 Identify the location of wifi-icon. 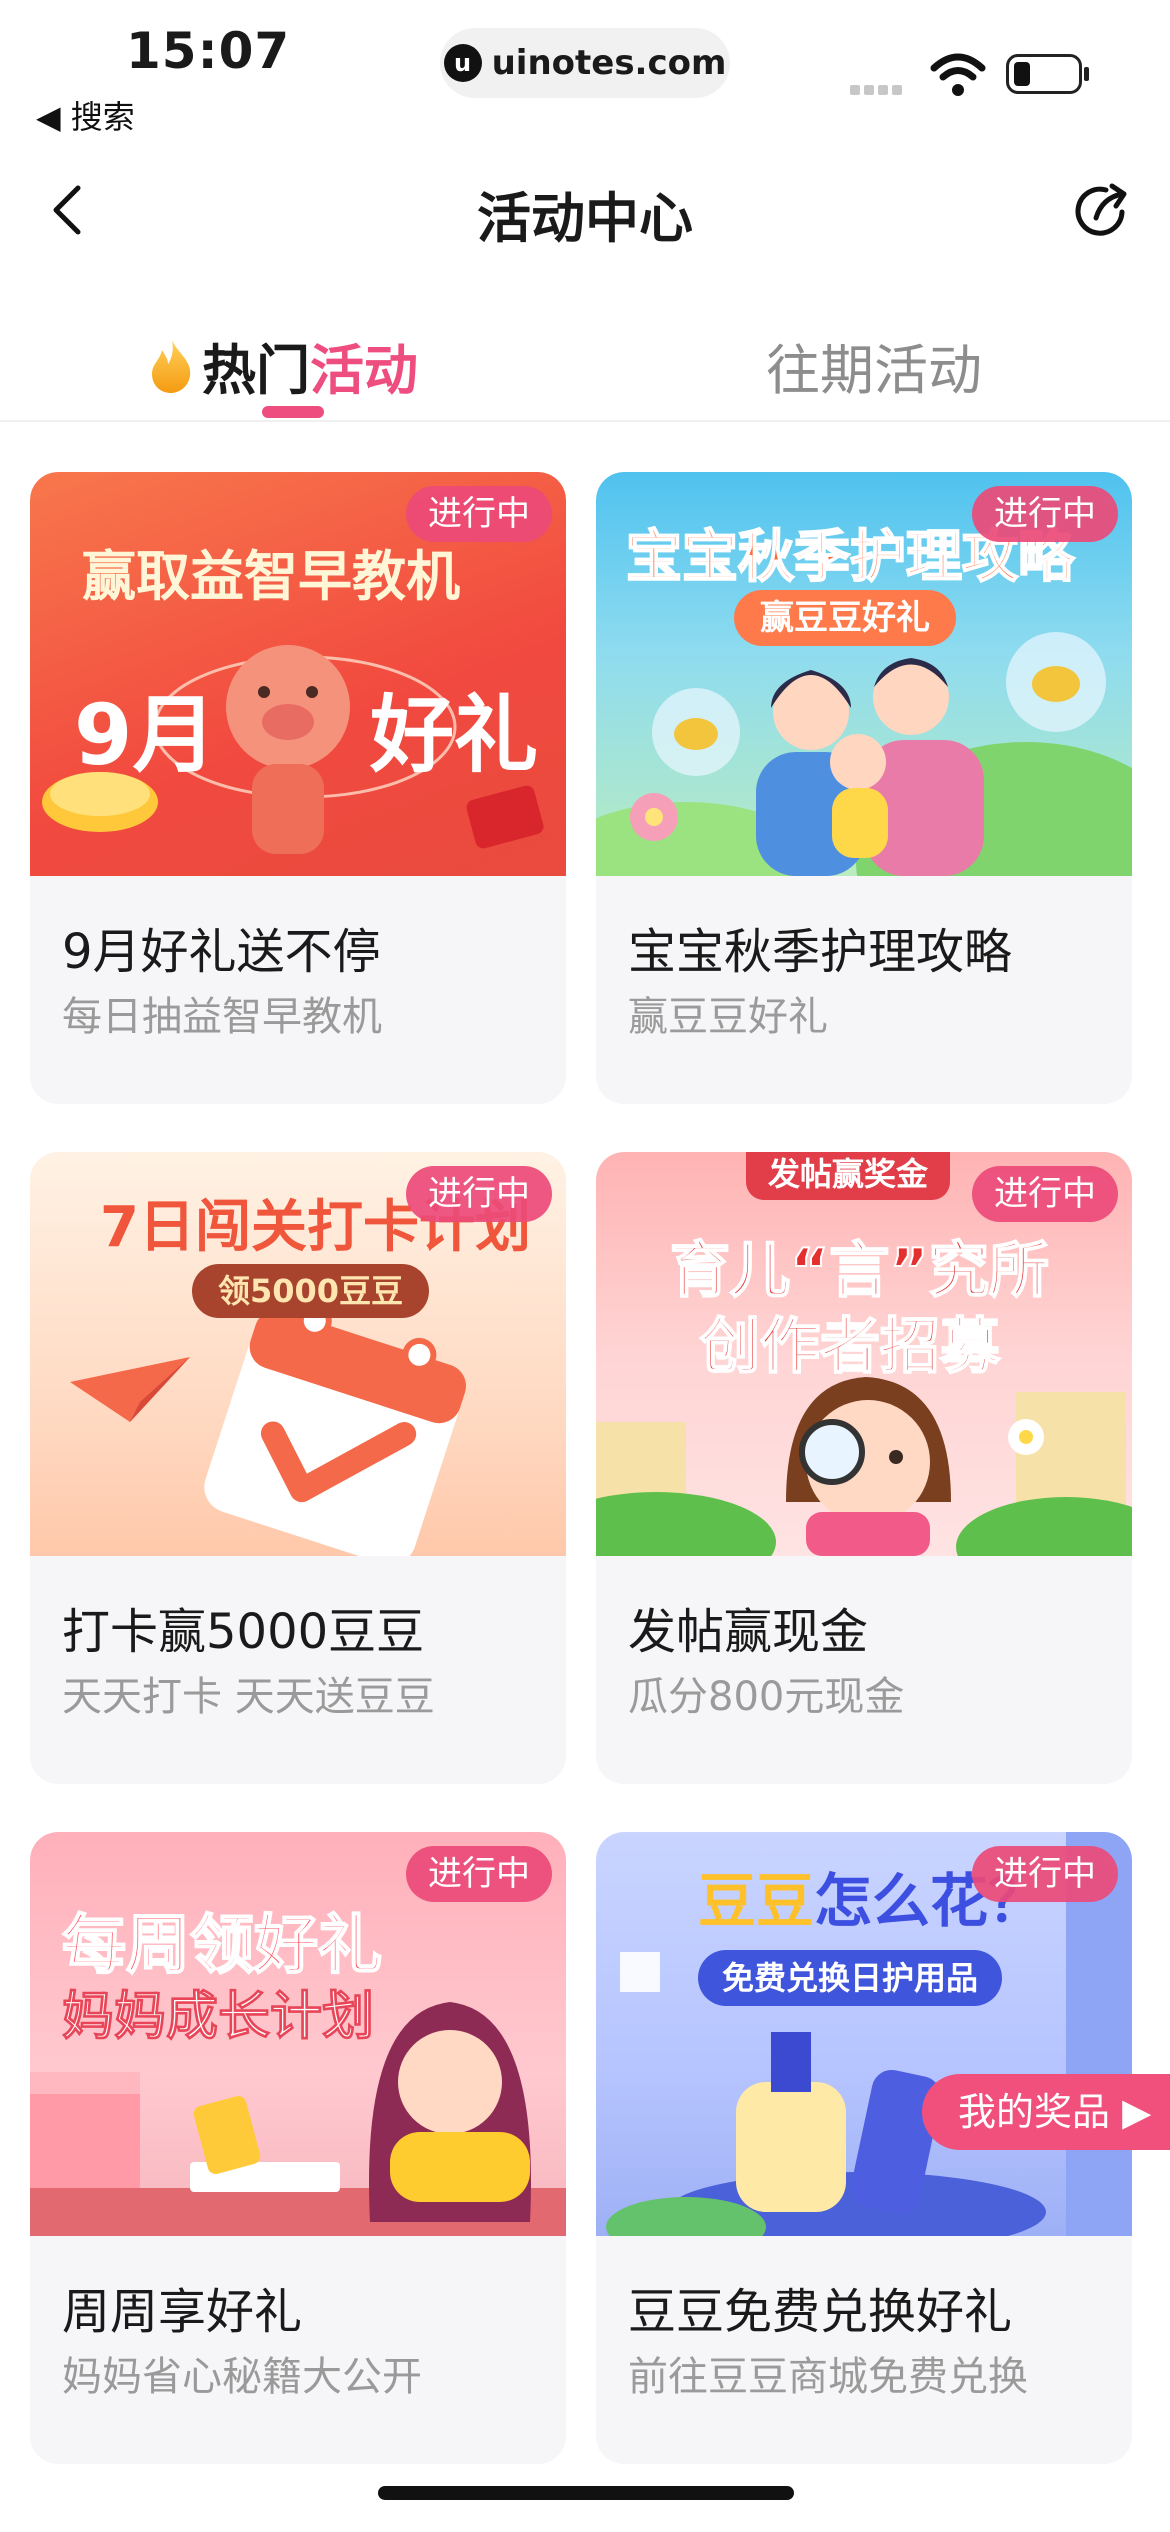
(958, 74).